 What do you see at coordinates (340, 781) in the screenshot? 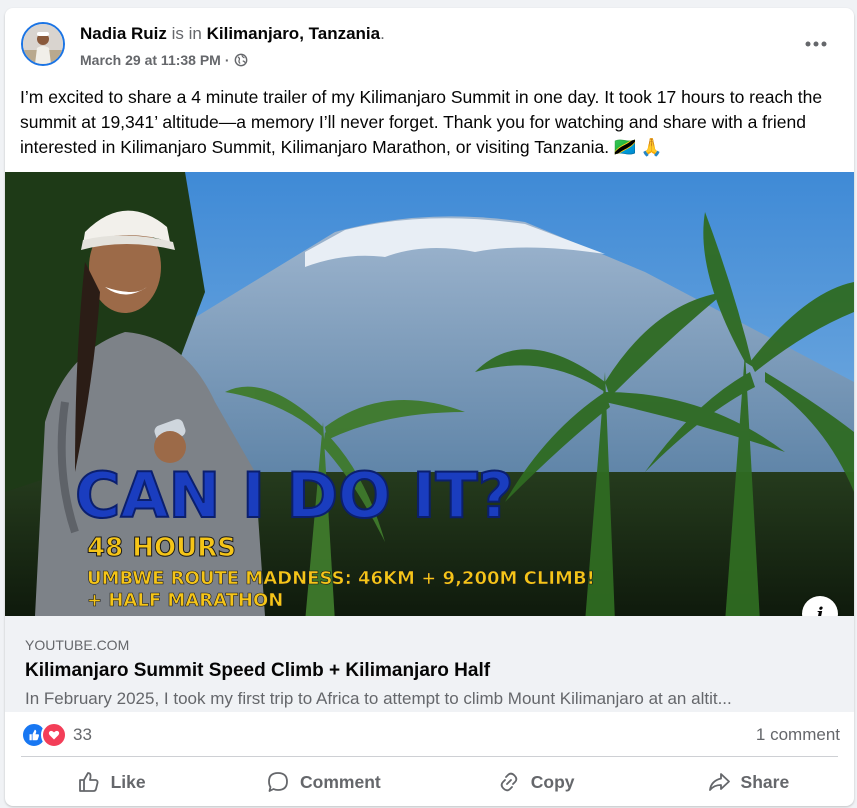
I see `comment-label: Comment` at bounding box center [340, 781].